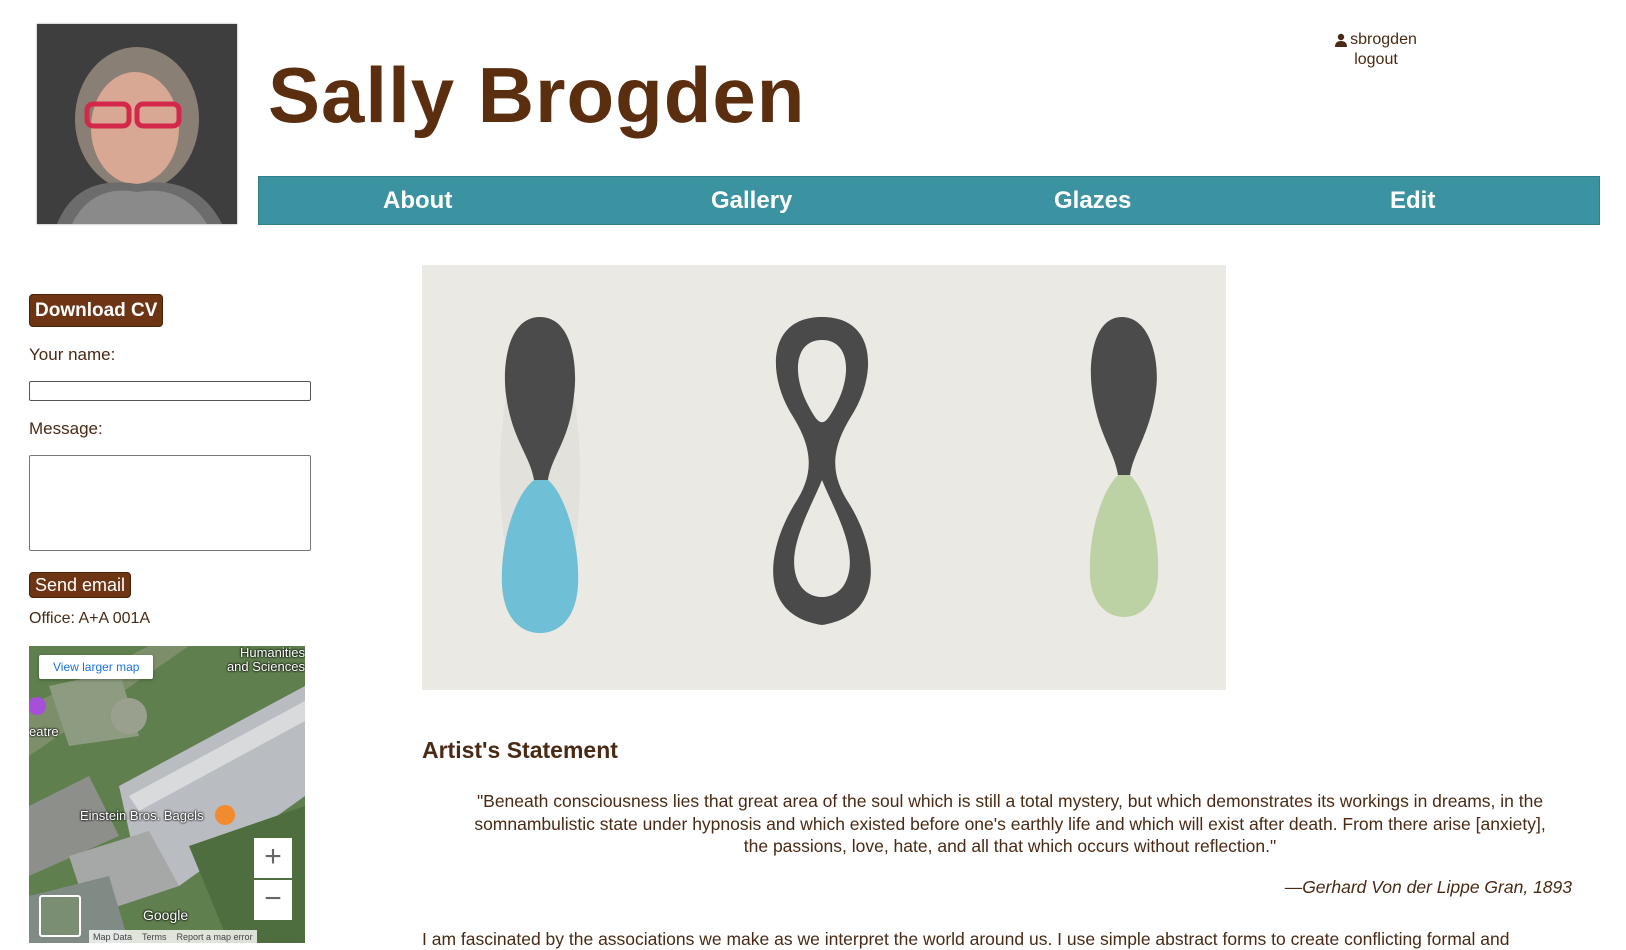 The width and height of the screenshot is (1626, 950). I want to click on zoom-out-button: −, so click(273, 900).